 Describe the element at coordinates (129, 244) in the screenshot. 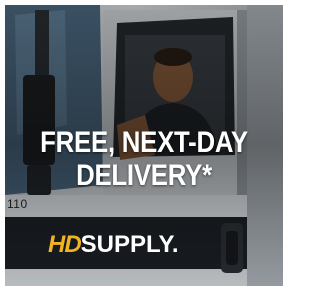

I see `logo-supply-text: SUPPLY.` at that location.